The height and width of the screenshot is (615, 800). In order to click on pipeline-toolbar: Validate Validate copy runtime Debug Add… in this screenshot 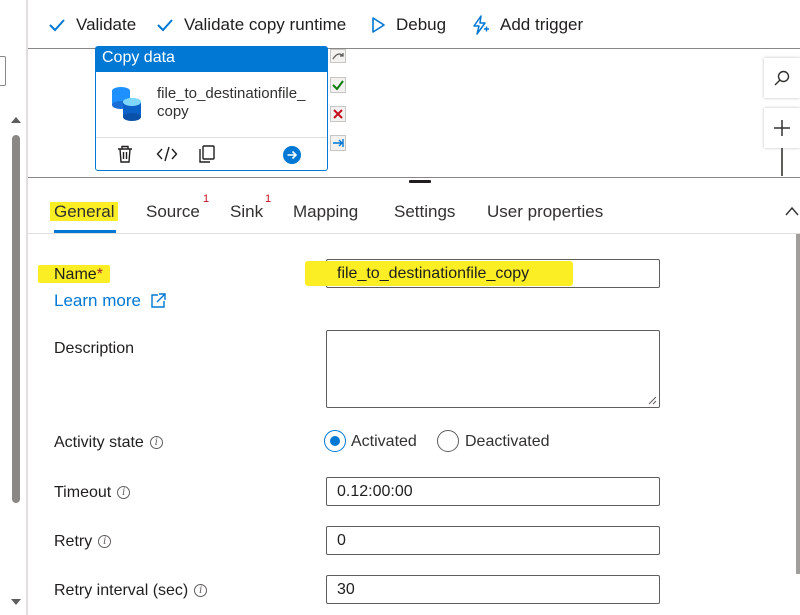, I will do `click(414, 24)`.